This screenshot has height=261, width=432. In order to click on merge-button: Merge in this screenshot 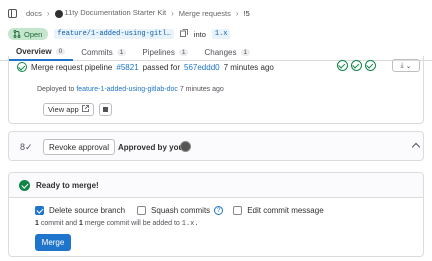, I will do `click(53, 242)`.